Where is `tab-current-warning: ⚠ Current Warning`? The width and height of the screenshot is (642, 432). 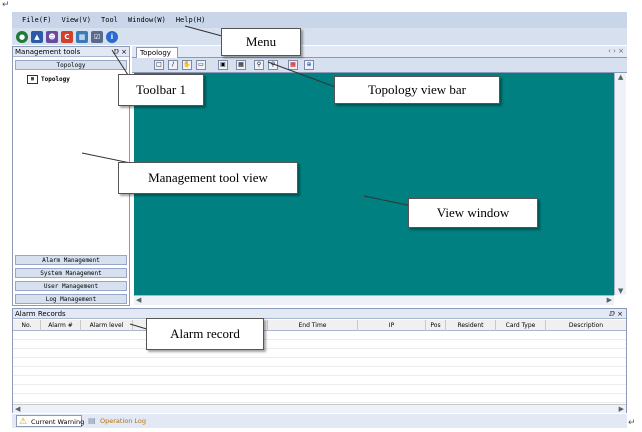
tab-current-warning: ⚠ Current Warning is located at coordinates (50, 421).